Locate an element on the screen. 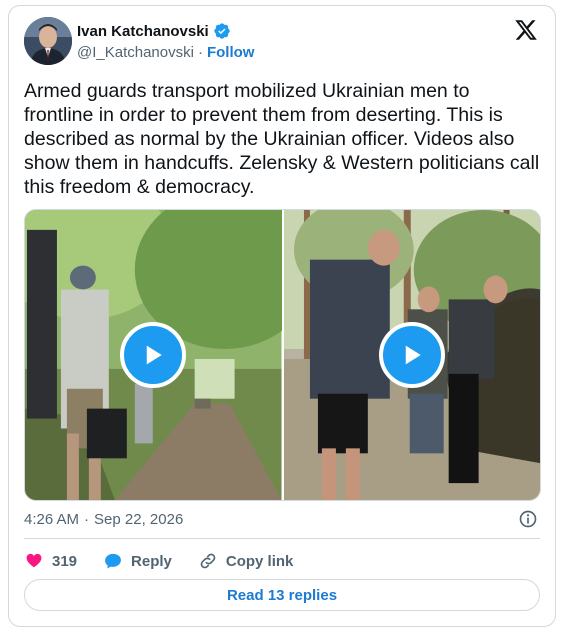 Image resolution: width=563 pixels, height=628 pixels. info-icon is located at coordinates (528, 519).